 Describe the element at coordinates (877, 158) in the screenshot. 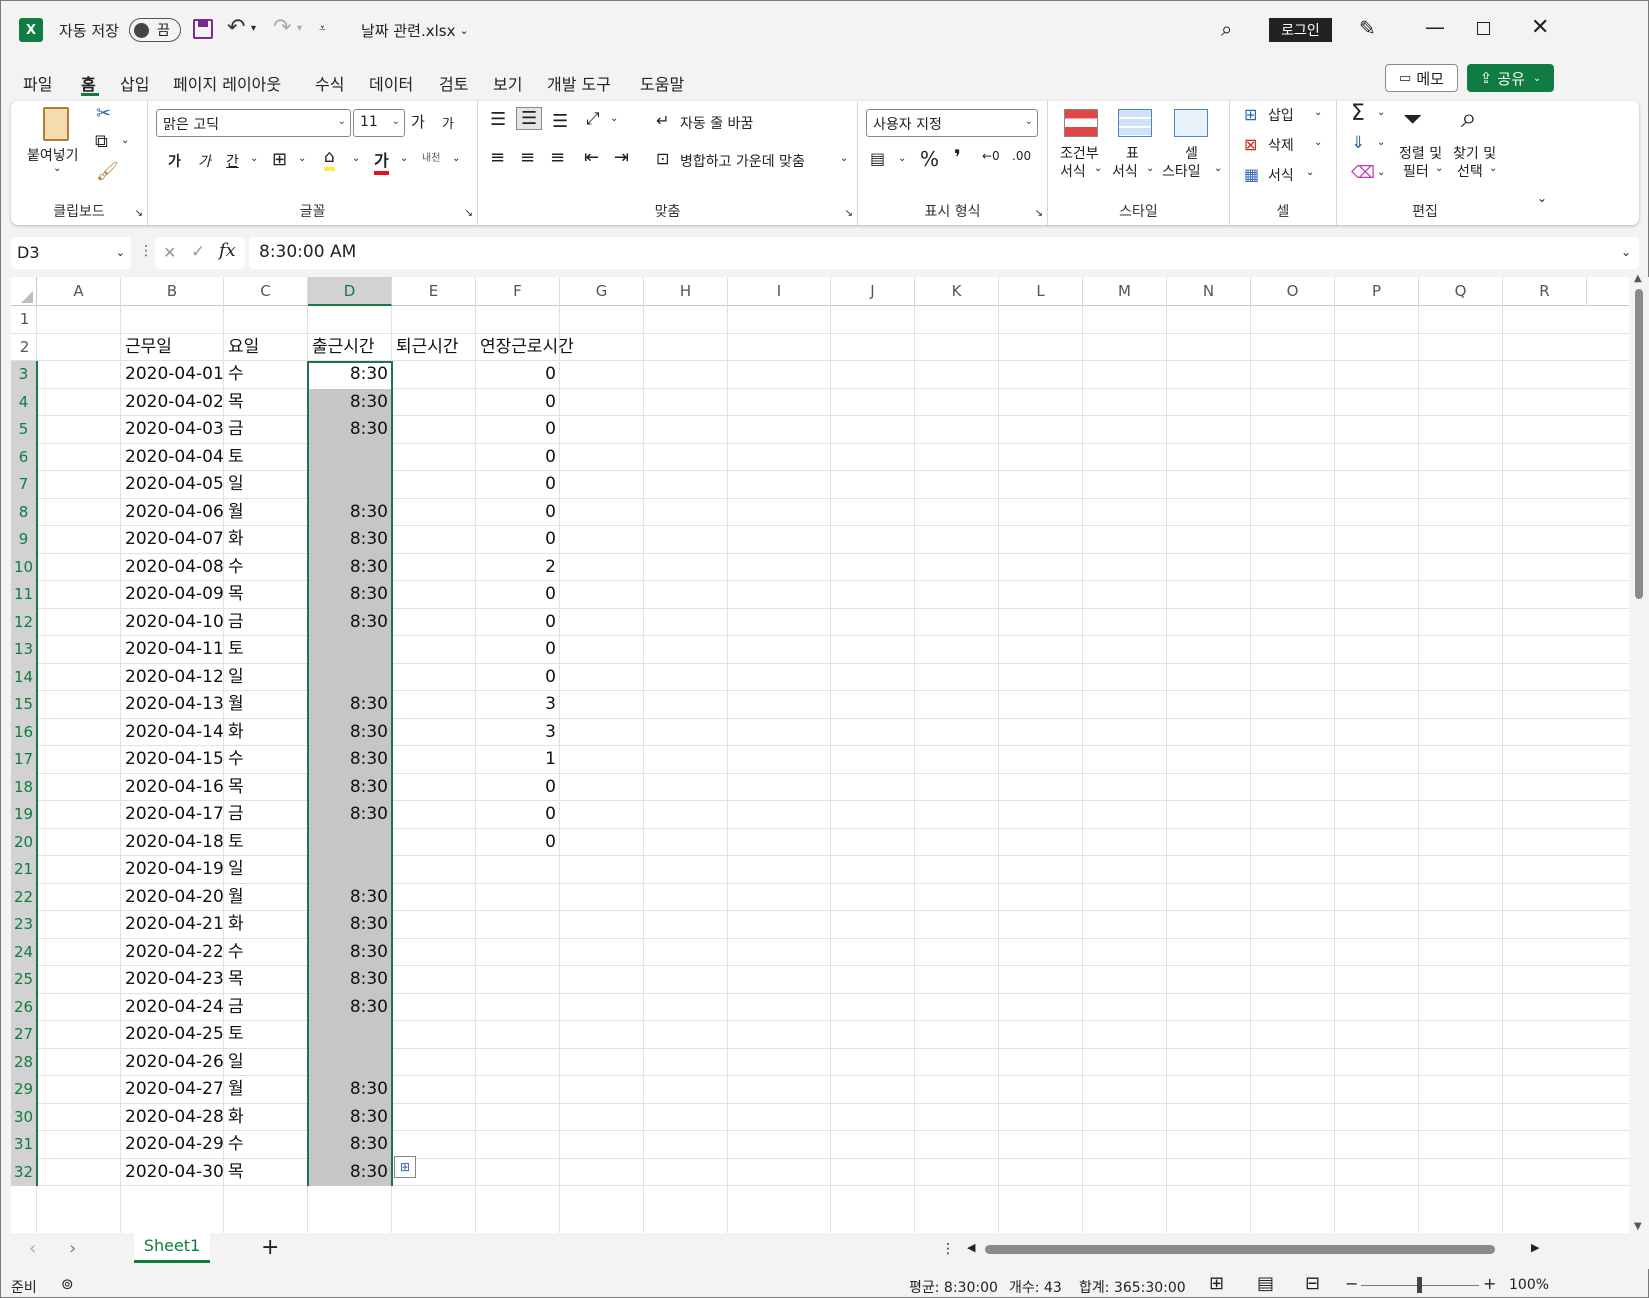

I see `accounting-format-icon: ▤` at that location.